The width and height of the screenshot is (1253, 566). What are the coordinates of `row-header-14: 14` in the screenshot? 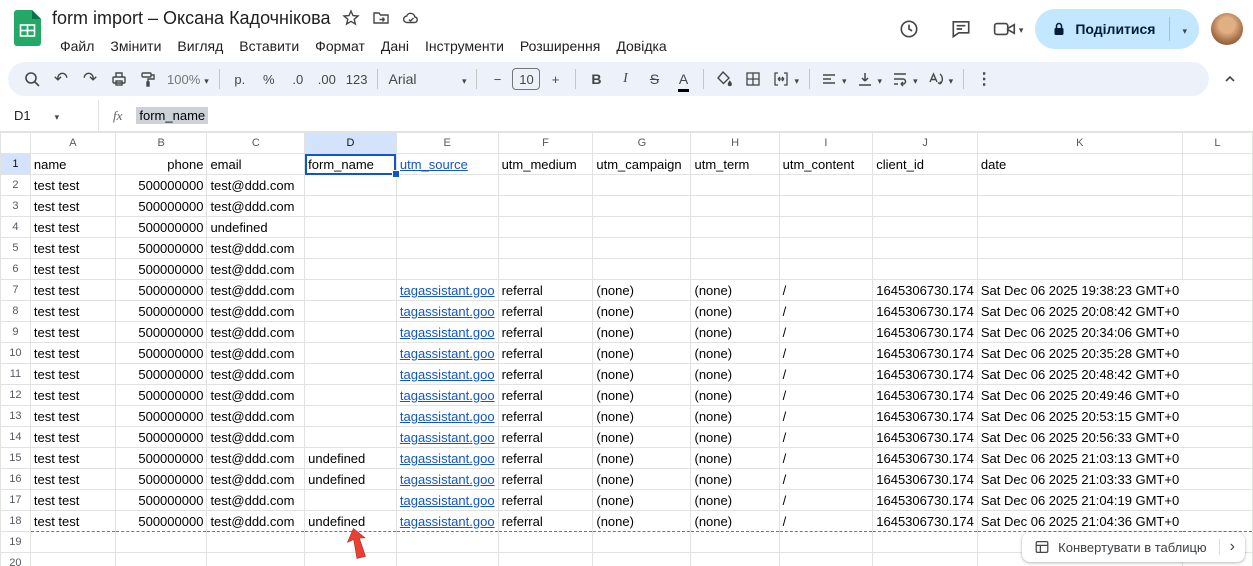 It's located at (15, 437).